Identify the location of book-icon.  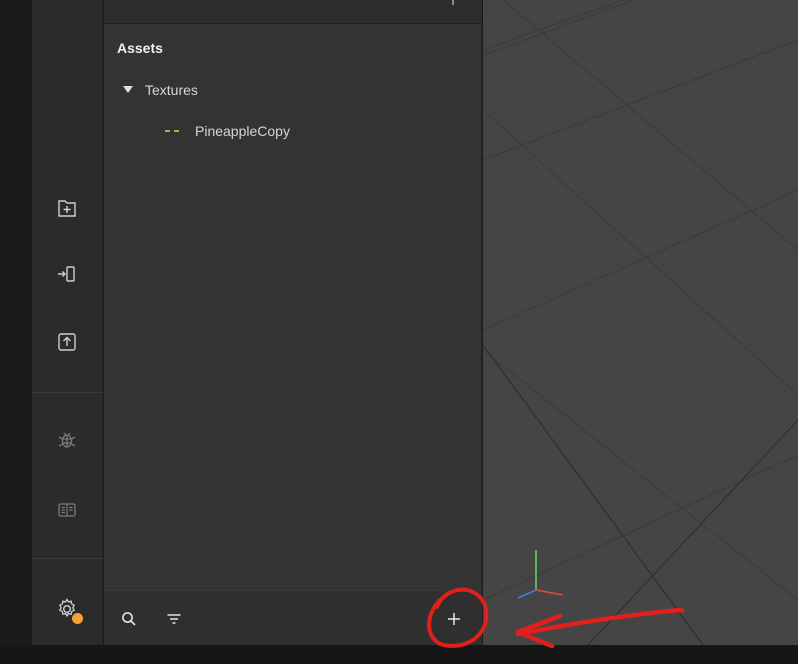
(67, 510).